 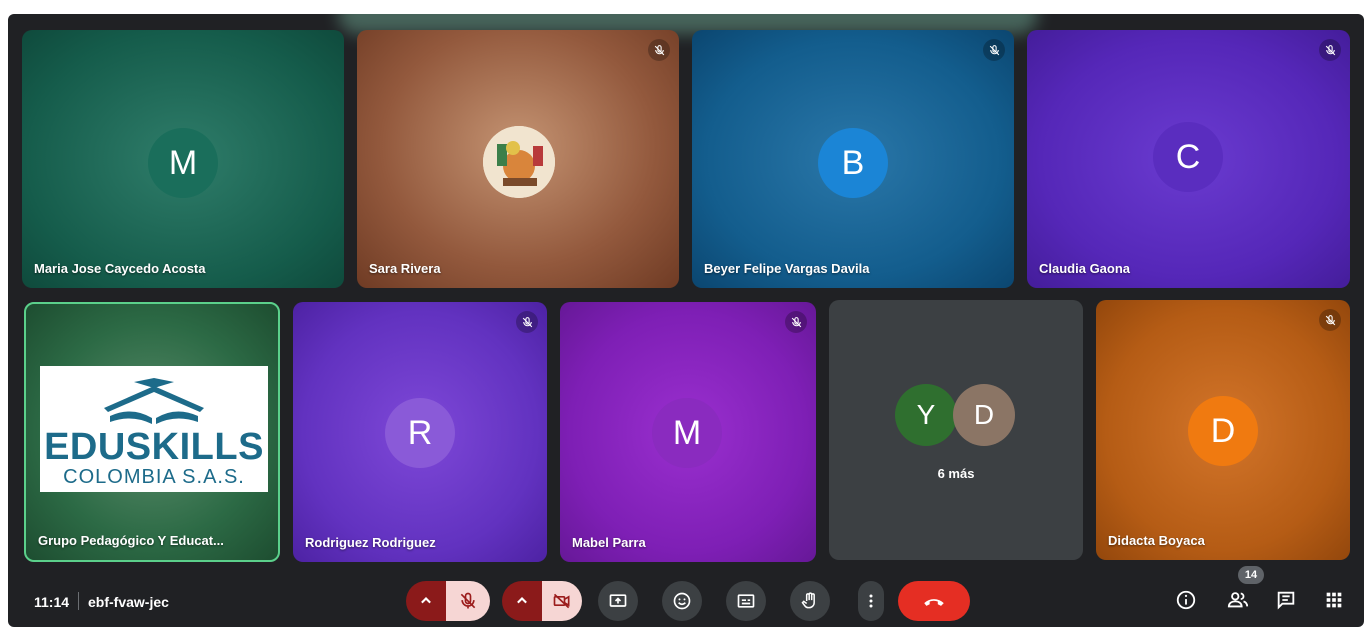 What do you see at coordinates (120, 268) in the screenshot?
I see `participant-name: Maria Jose Caycedo Acosta` at bounding box center [120, 268].